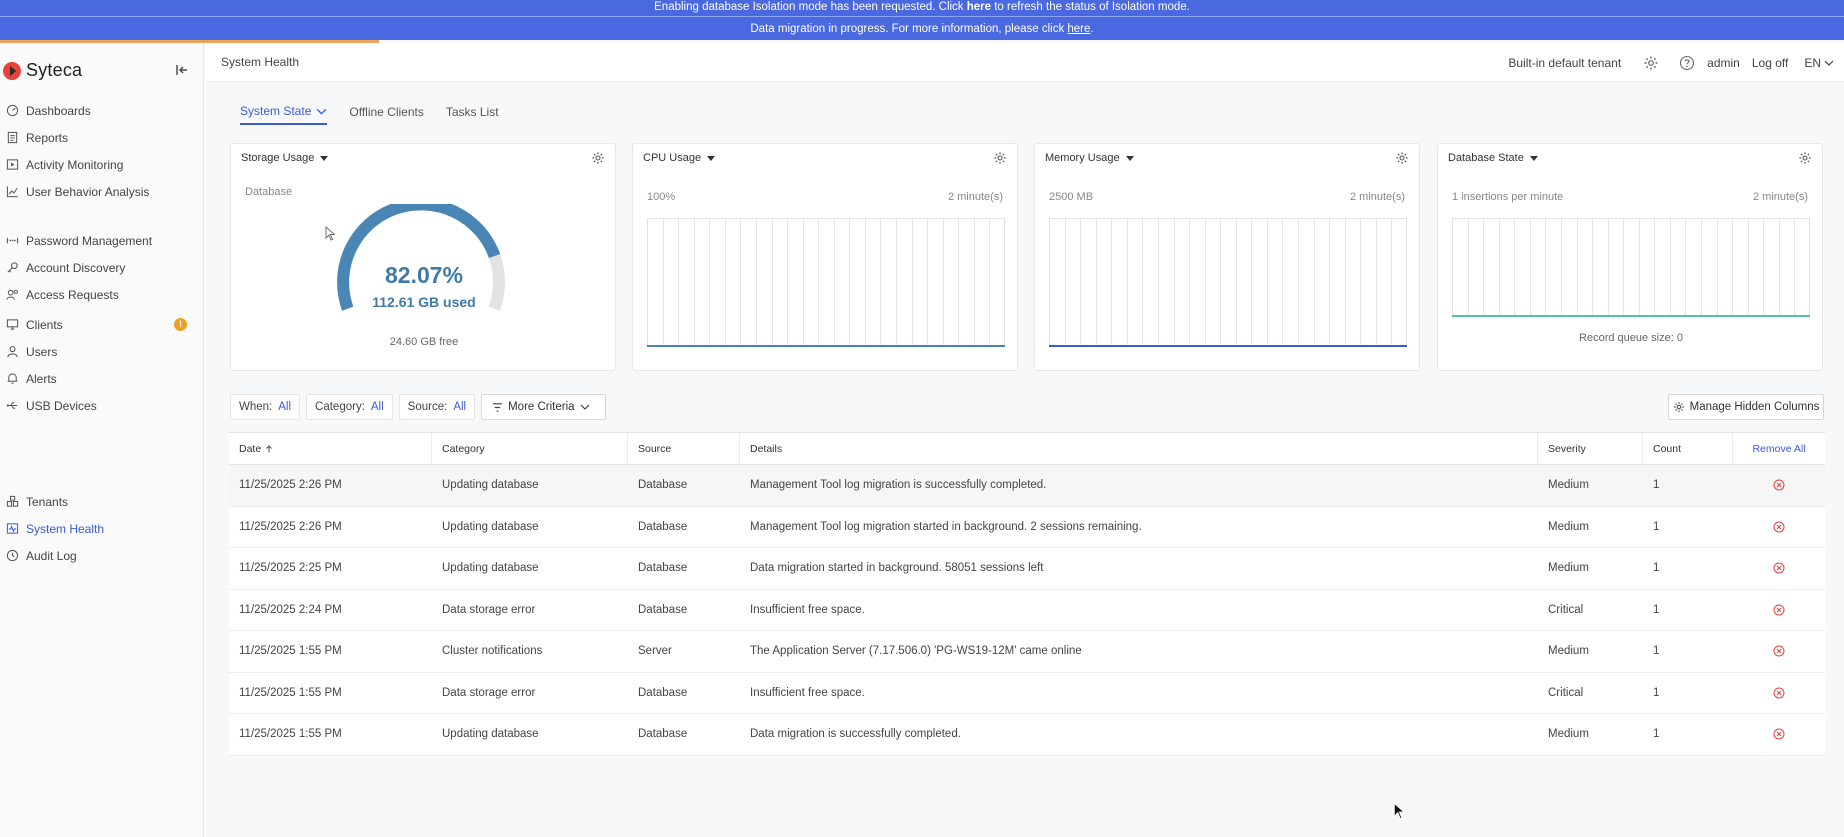  I want to click on sidebar-item-tenants: Tenants, so click(102, 501).